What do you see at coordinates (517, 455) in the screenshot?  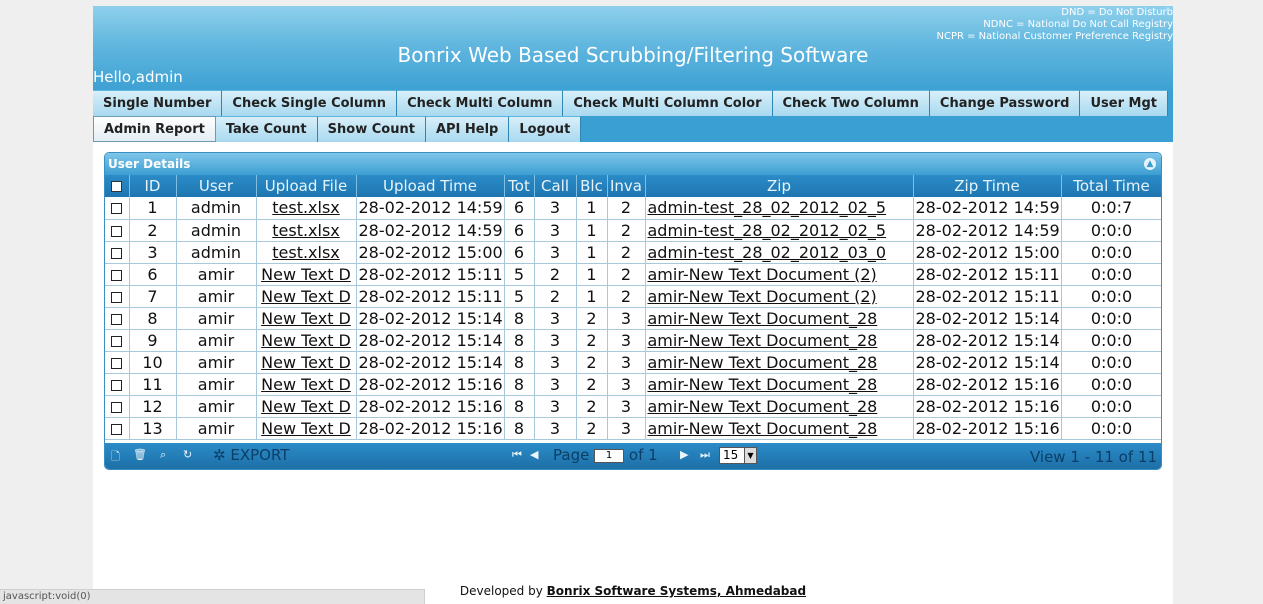 I see `first-page-icon: ⏮` at bounding box center [517, 455].